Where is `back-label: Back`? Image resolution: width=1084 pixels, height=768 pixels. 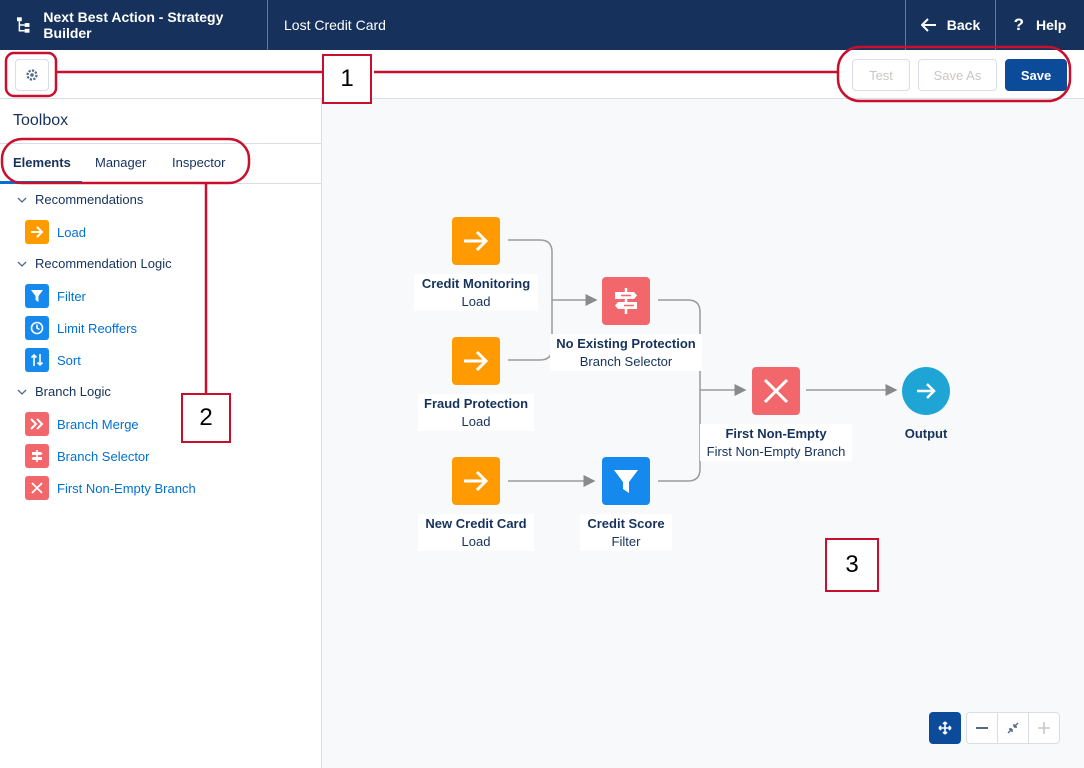
back-label: Back is located at coordinates (963, 25).